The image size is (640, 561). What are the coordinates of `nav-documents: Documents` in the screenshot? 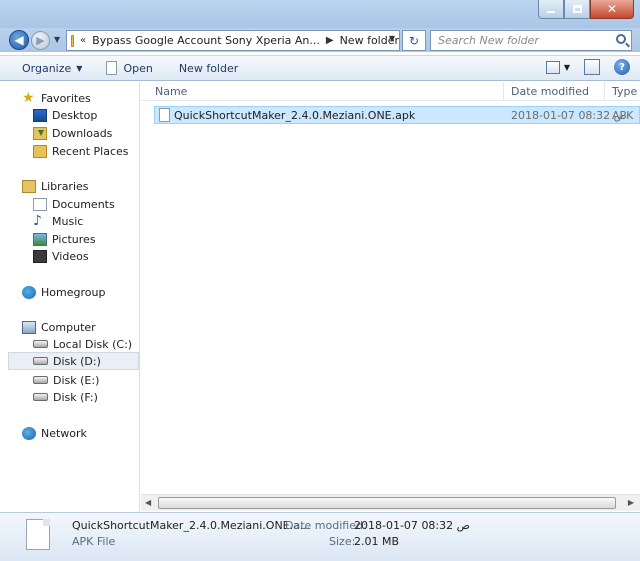 It's located at (57, 204).